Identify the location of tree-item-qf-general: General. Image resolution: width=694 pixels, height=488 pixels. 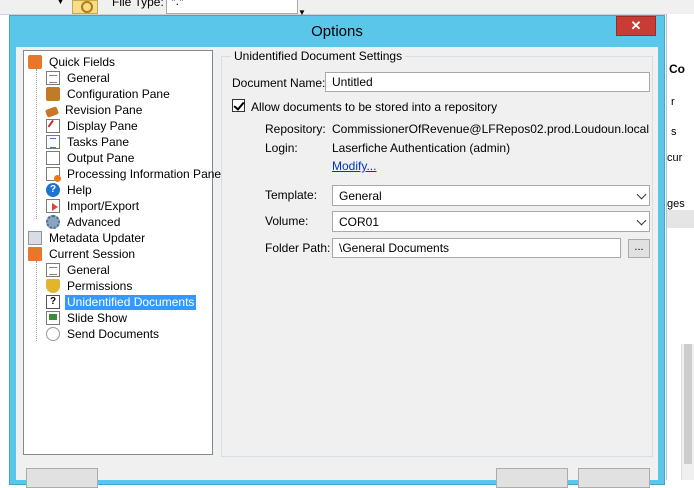
(79, 78).